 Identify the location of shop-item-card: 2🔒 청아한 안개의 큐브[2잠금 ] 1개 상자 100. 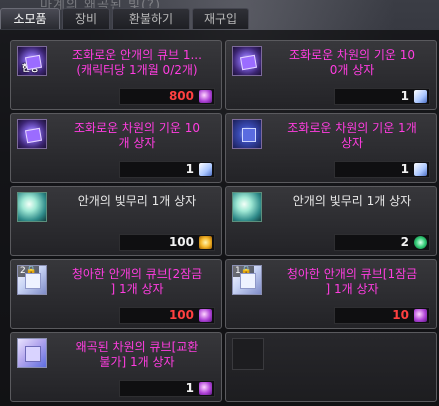
(116, 294).